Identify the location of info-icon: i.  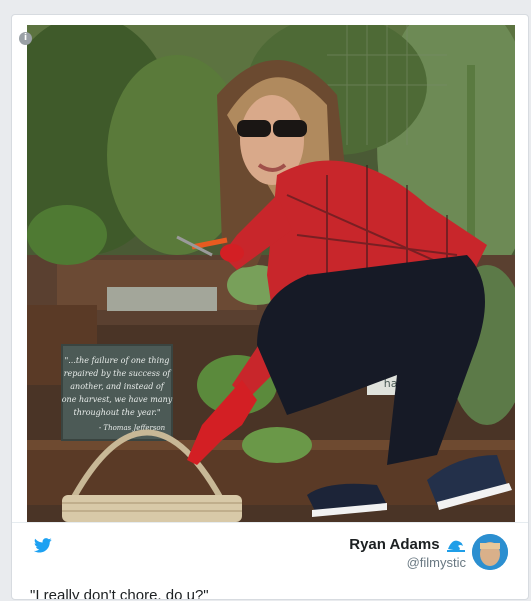
(25, 38).